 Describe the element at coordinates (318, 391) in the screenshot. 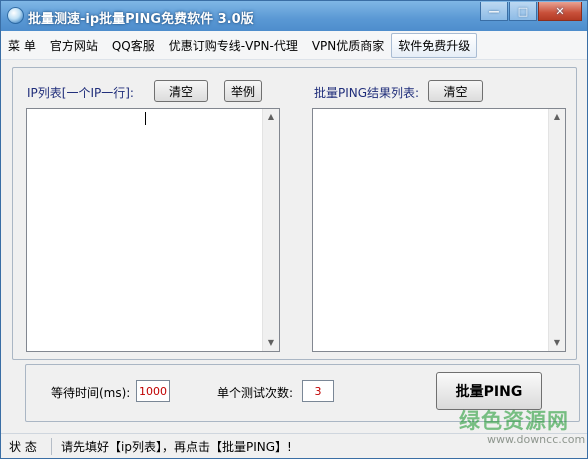

I see `test-count-input: 3` at that location.